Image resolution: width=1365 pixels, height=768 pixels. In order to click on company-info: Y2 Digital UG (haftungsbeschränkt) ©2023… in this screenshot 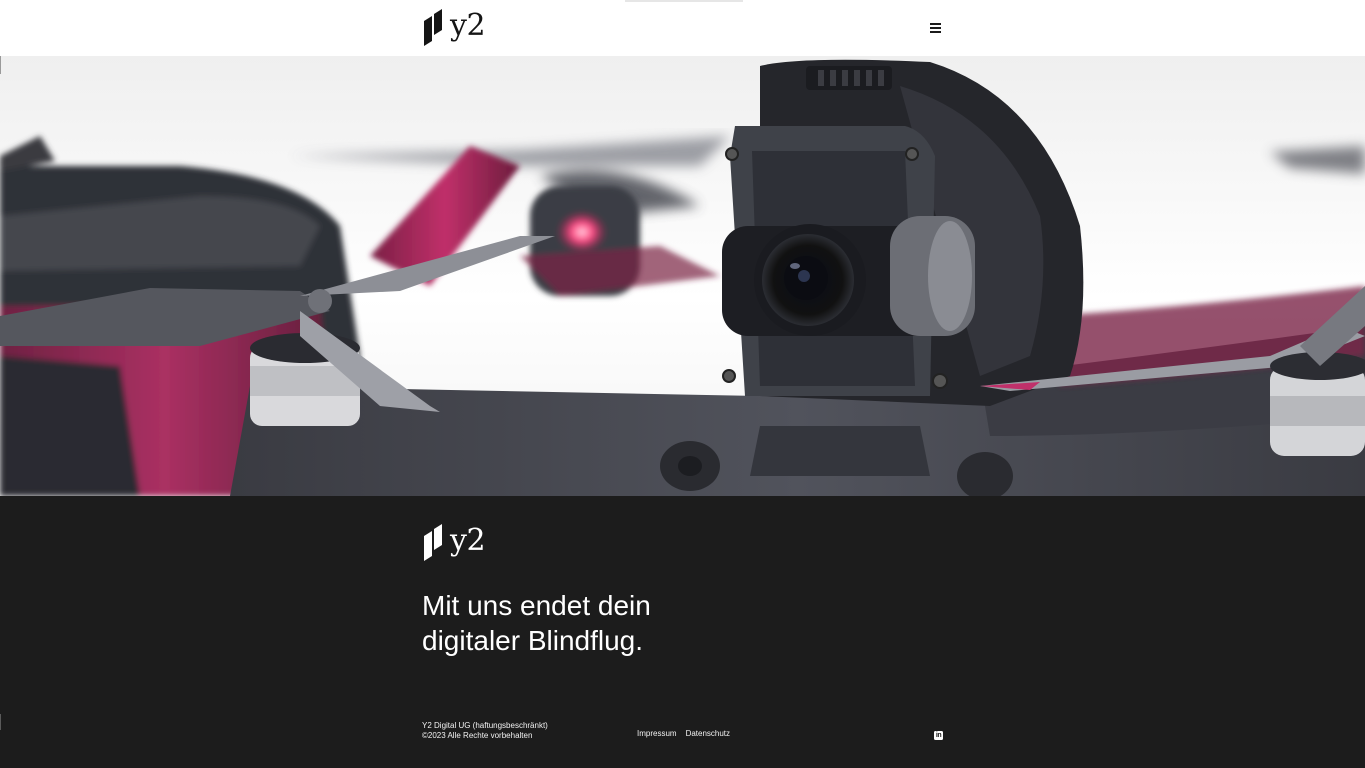, I will do `click(485, 731)`.